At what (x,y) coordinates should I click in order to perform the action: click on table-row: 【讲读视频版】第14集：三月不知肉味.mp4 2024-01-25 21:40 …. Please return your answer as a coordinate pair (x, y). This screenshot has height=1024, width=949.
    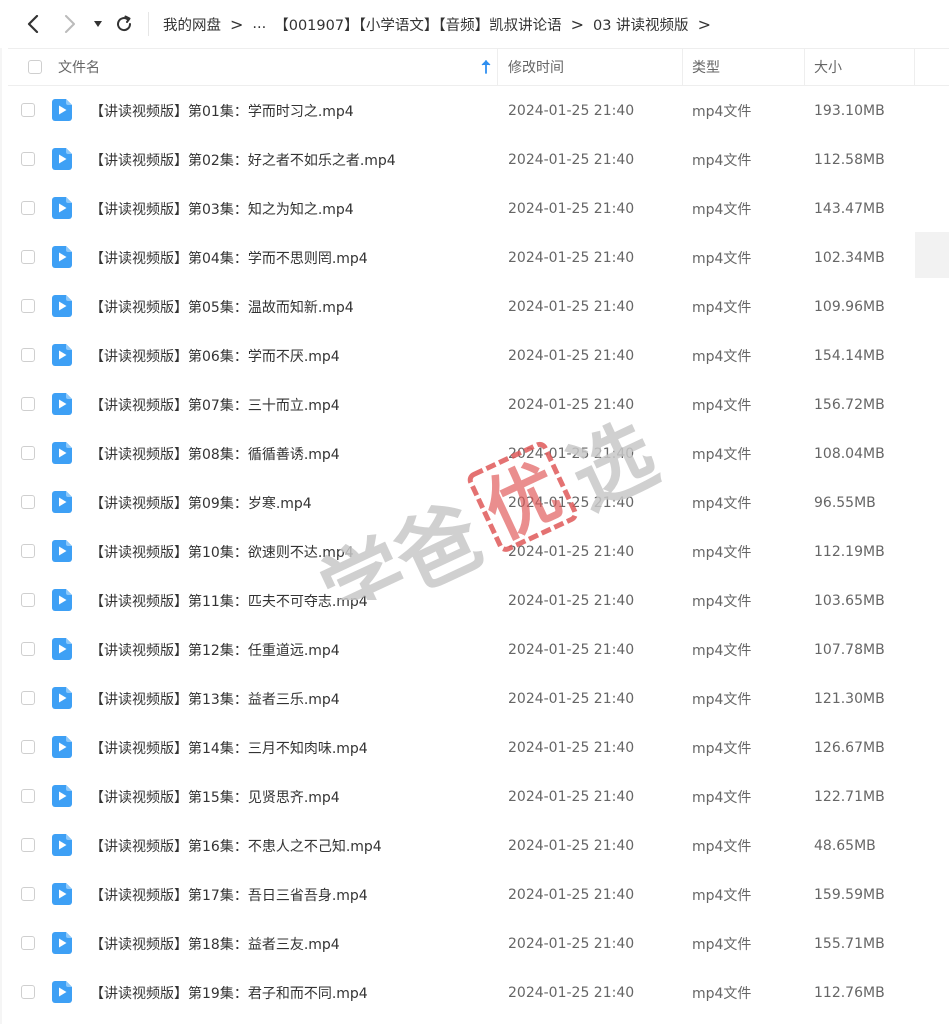
    Looking at the image, I should click on (478, 747).